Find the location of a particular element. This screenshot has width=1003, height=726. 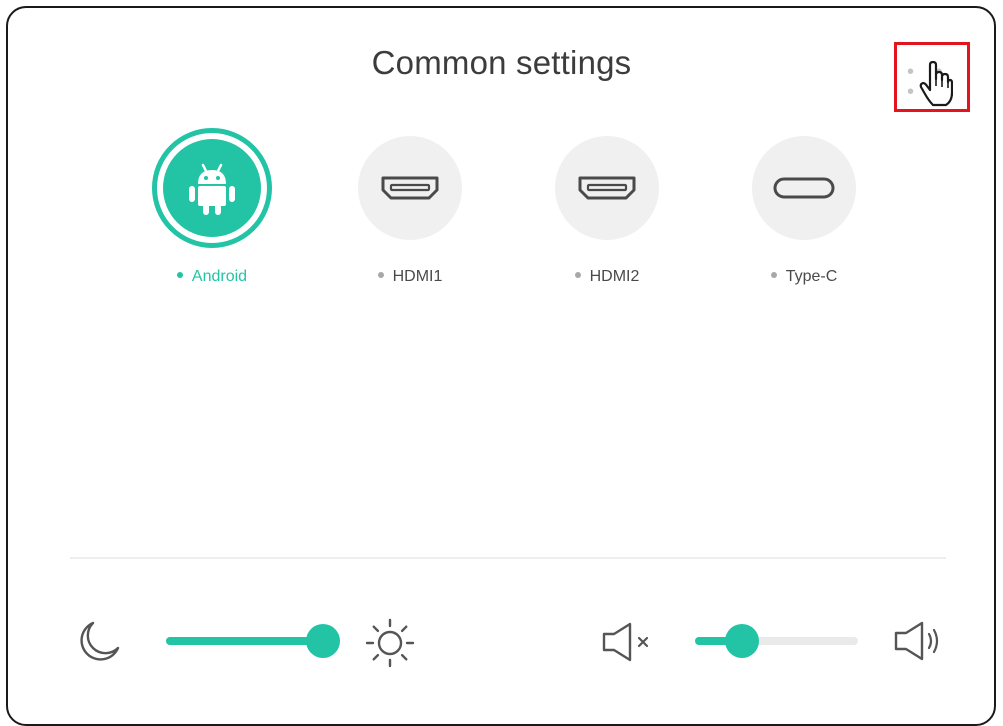

source-label: HDMI1 is located at coordinates (417, 276).